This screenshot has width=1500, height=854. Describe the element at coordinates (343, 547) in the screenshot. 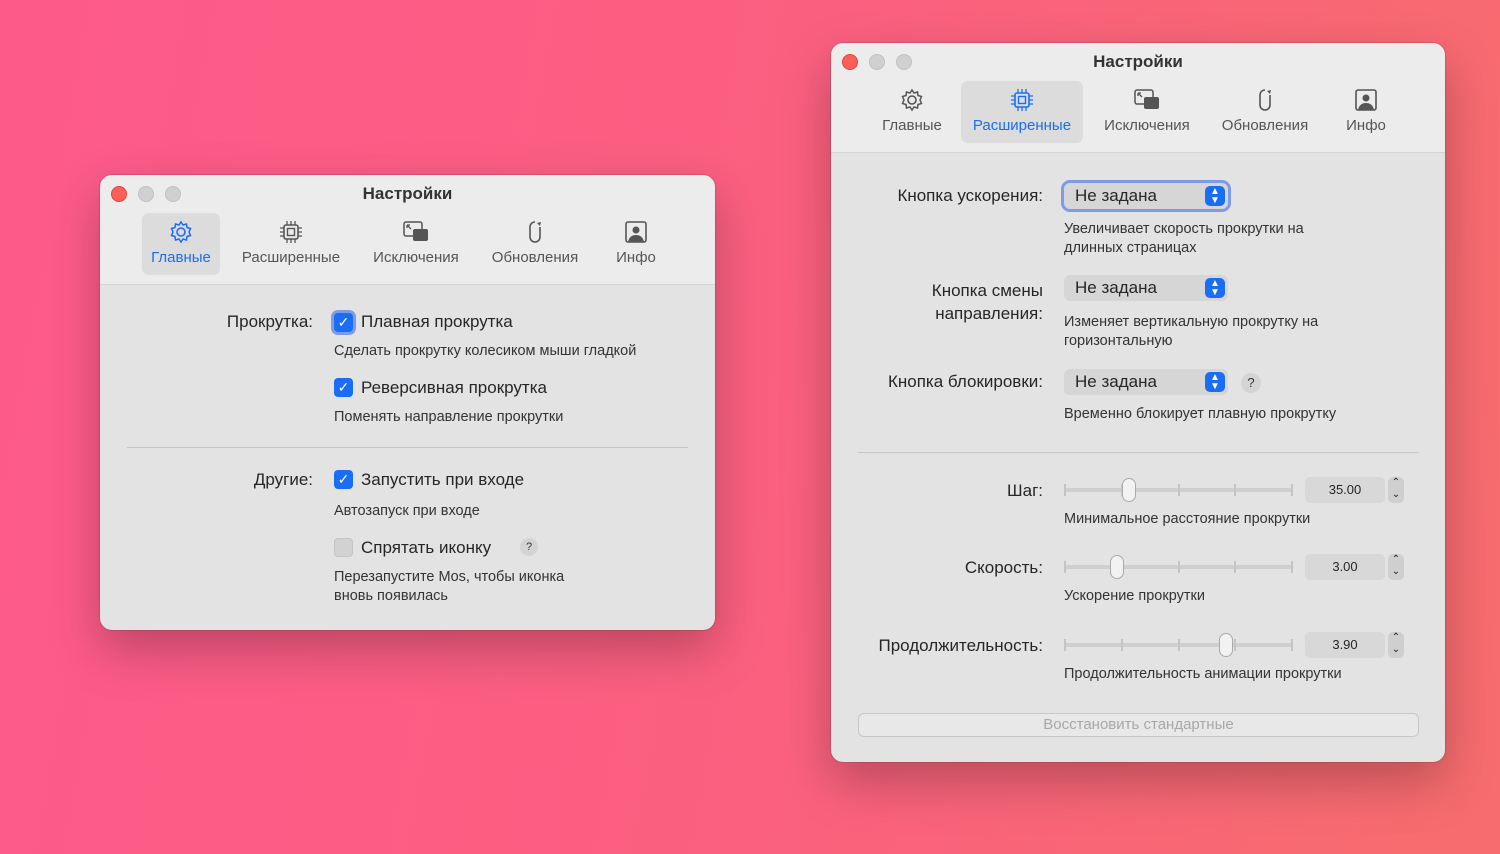

I see `hide-icon-checkbox` at that location.